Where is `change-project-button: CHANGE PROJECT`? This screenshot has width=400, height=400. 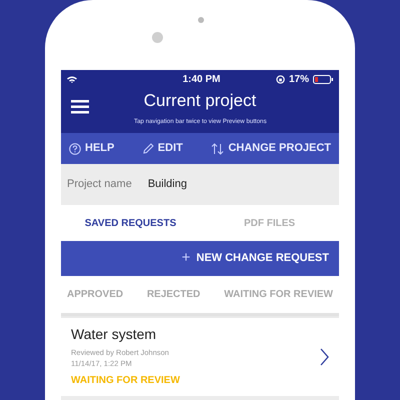 change-project-button: CHANGE PROJECT is located at coordinates (271, 148).